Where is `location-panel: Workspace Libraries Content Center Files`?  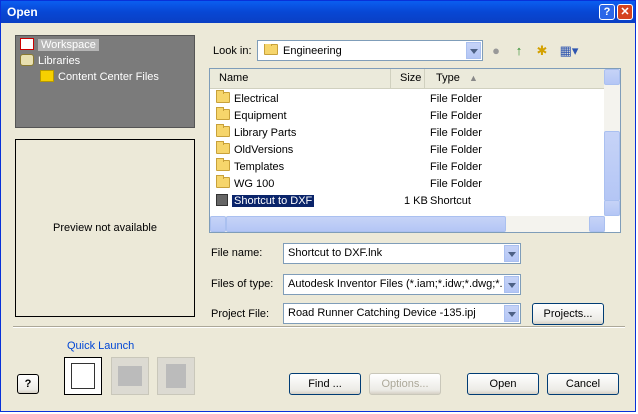 location-panel: Workspace Libraries Content Center Files is located at coordinates (105, 81).